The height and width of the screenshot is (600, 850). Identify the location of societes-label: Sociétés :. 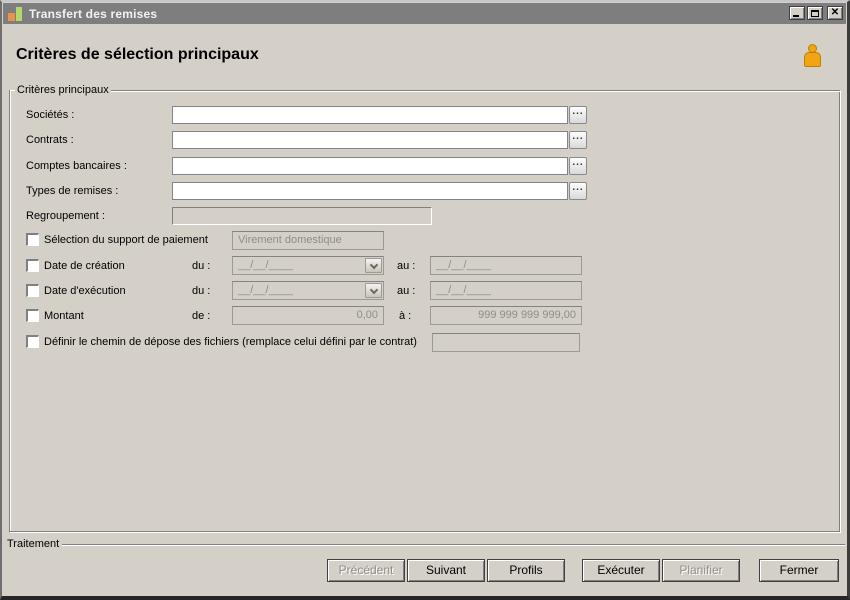
(50, 115).